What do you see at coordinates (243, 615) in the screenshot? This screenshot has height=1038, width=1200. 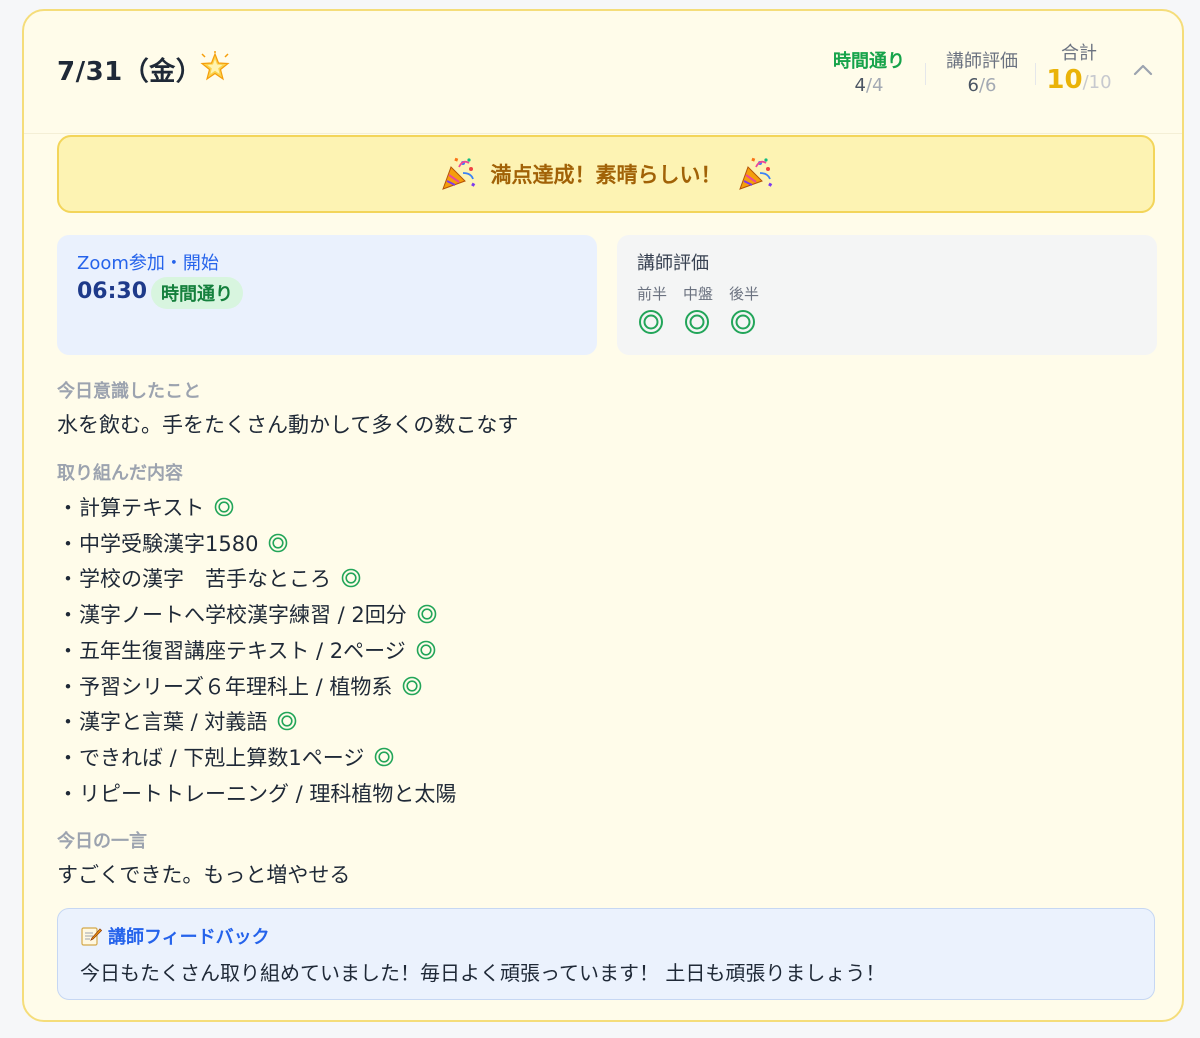 I see `task-text: 漢字ノートへ学校漢字練習 / 2回分` at bounding box center [243, 615].